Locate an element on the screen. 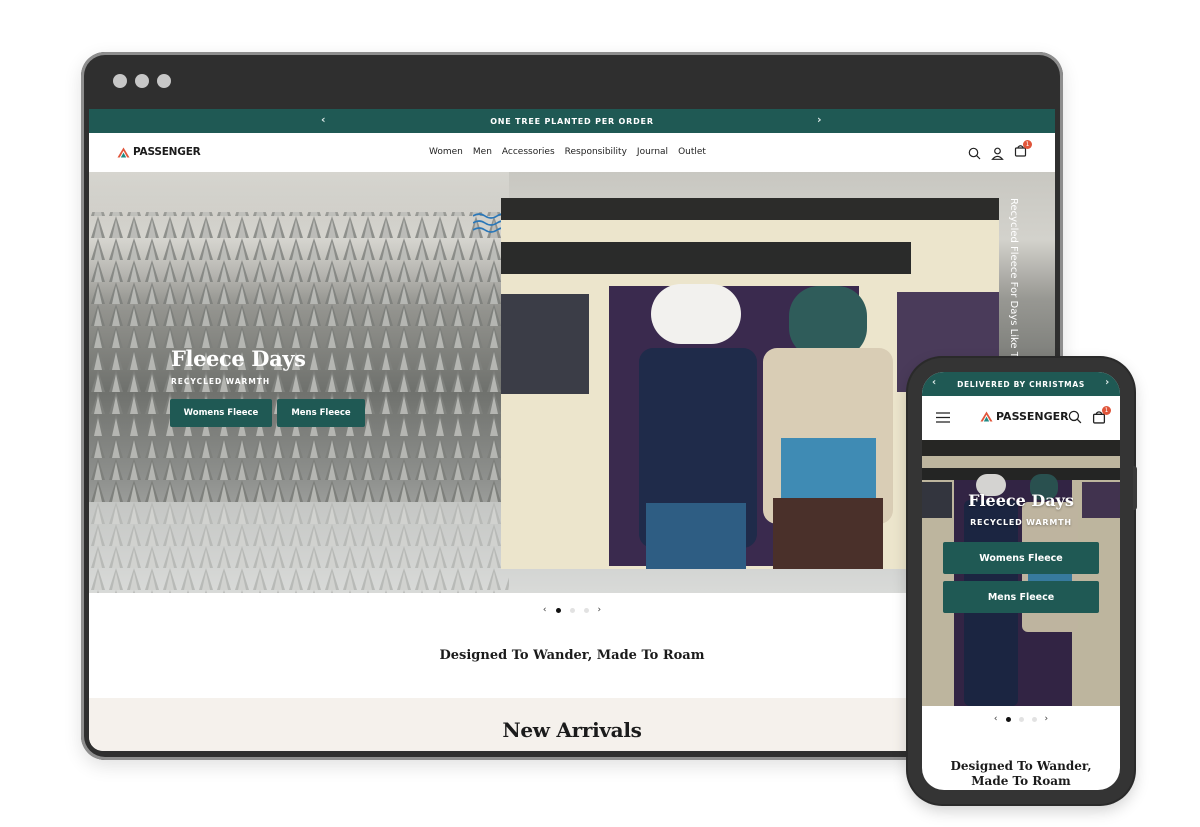 The width and height of the screenshot is (1200, 827). mobile-slider-controls: ‹ › is located at coordinates (1021, 719).